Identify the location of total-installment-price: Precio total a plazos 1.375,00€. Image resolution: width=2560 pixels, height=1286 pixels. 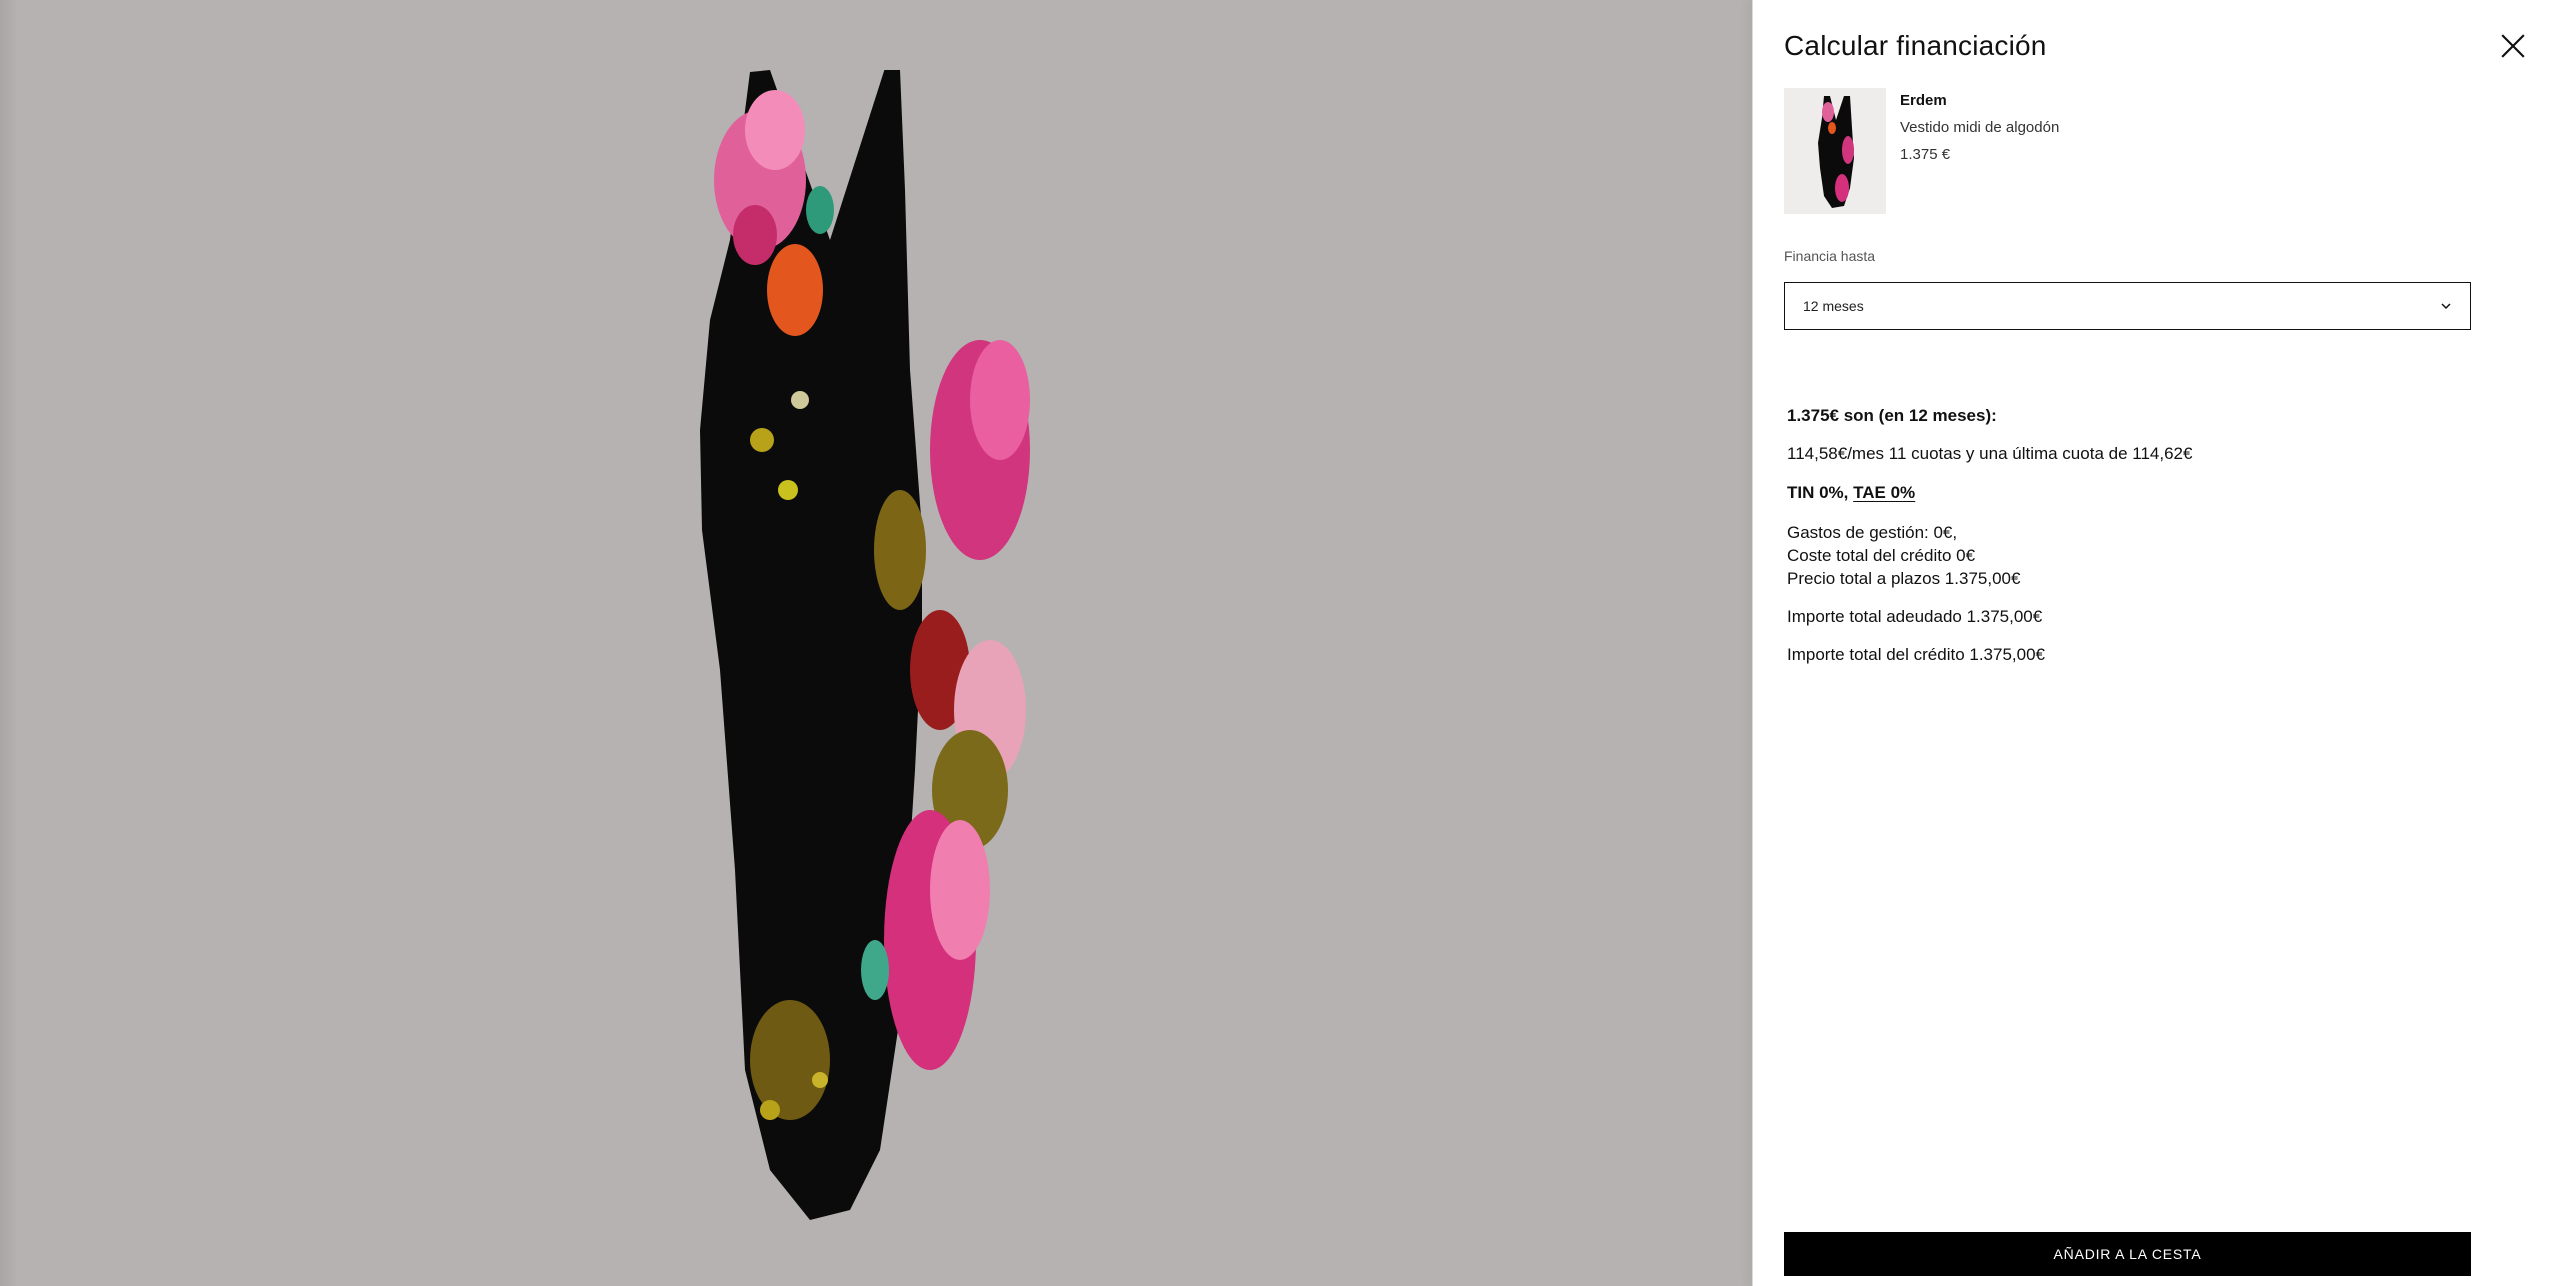
(1904, 578).